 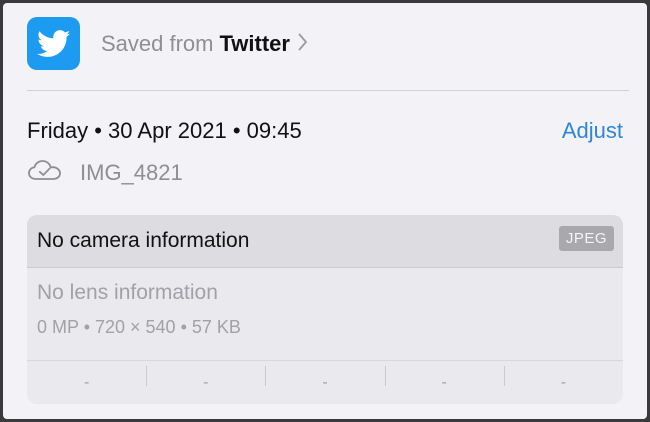 I want to click on saved-from-prefix: Saved from, so click(x=157, y=43).